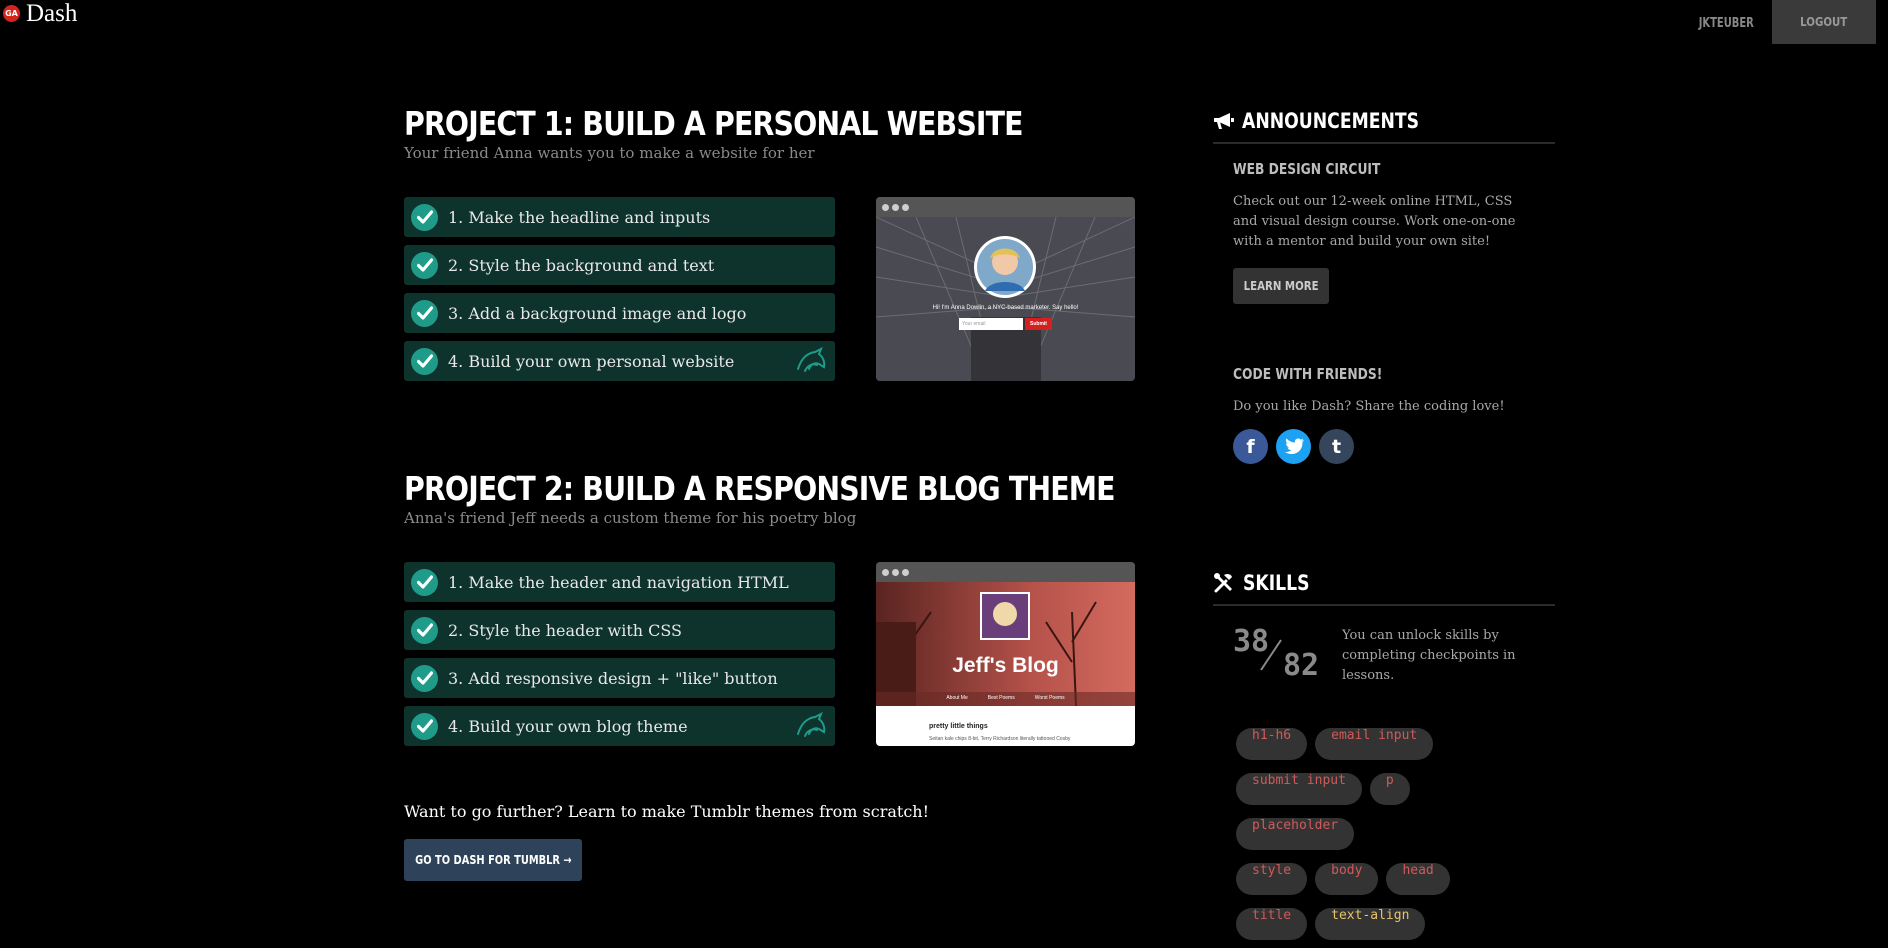 The height and width of the screenshot is (948, 1888). Describe the element at coordinates (613, 678) in the screenshot. I see `step-label: 3. Add responsive design + "like" button` at that location.